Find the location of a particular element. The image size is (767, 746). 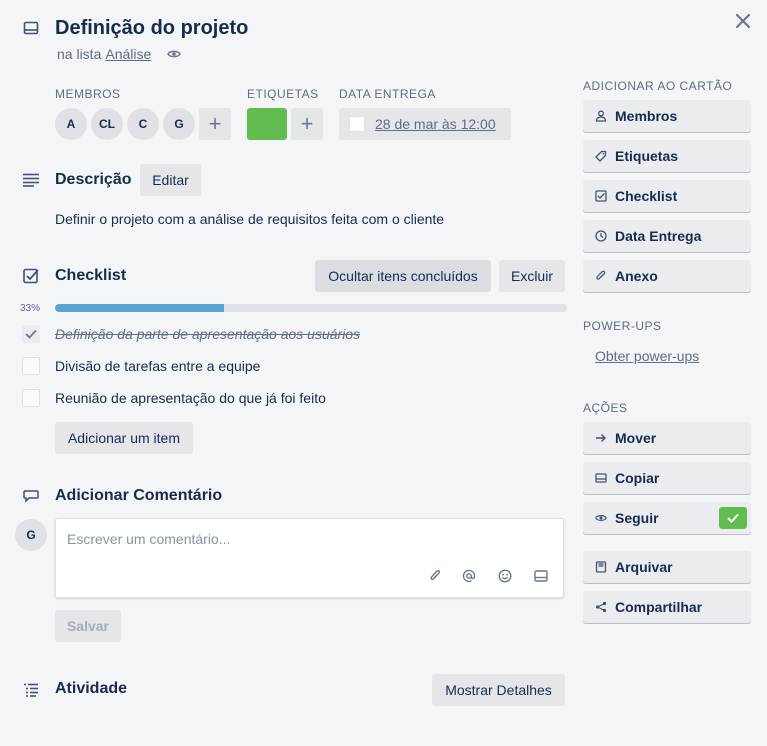

sidebar-move-button: Mover is located at coordinates (667, 438).